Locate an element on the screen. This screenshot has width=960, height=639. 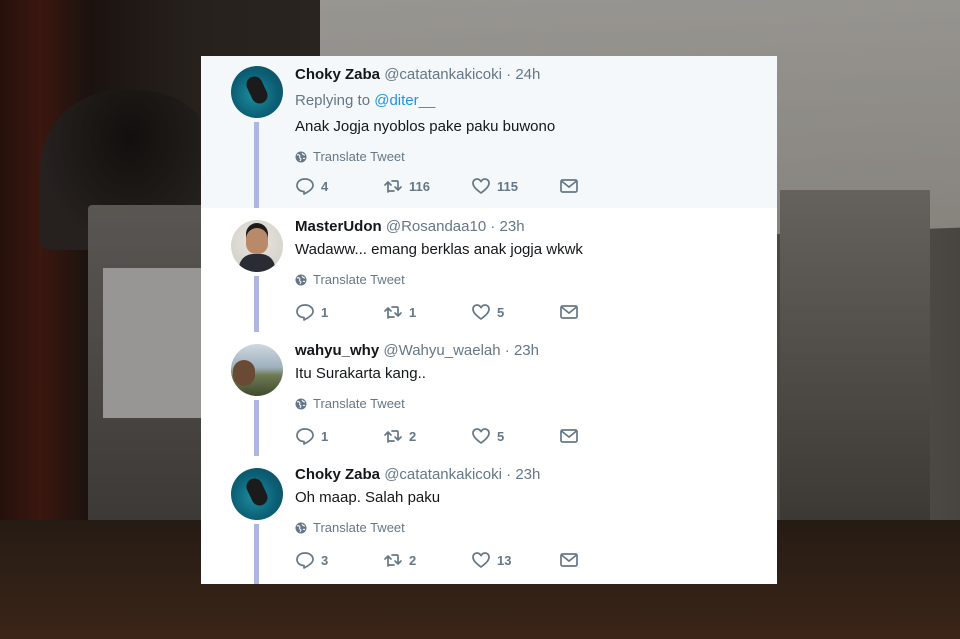
retweet-button: 1 is located at coordinates (427, 312).